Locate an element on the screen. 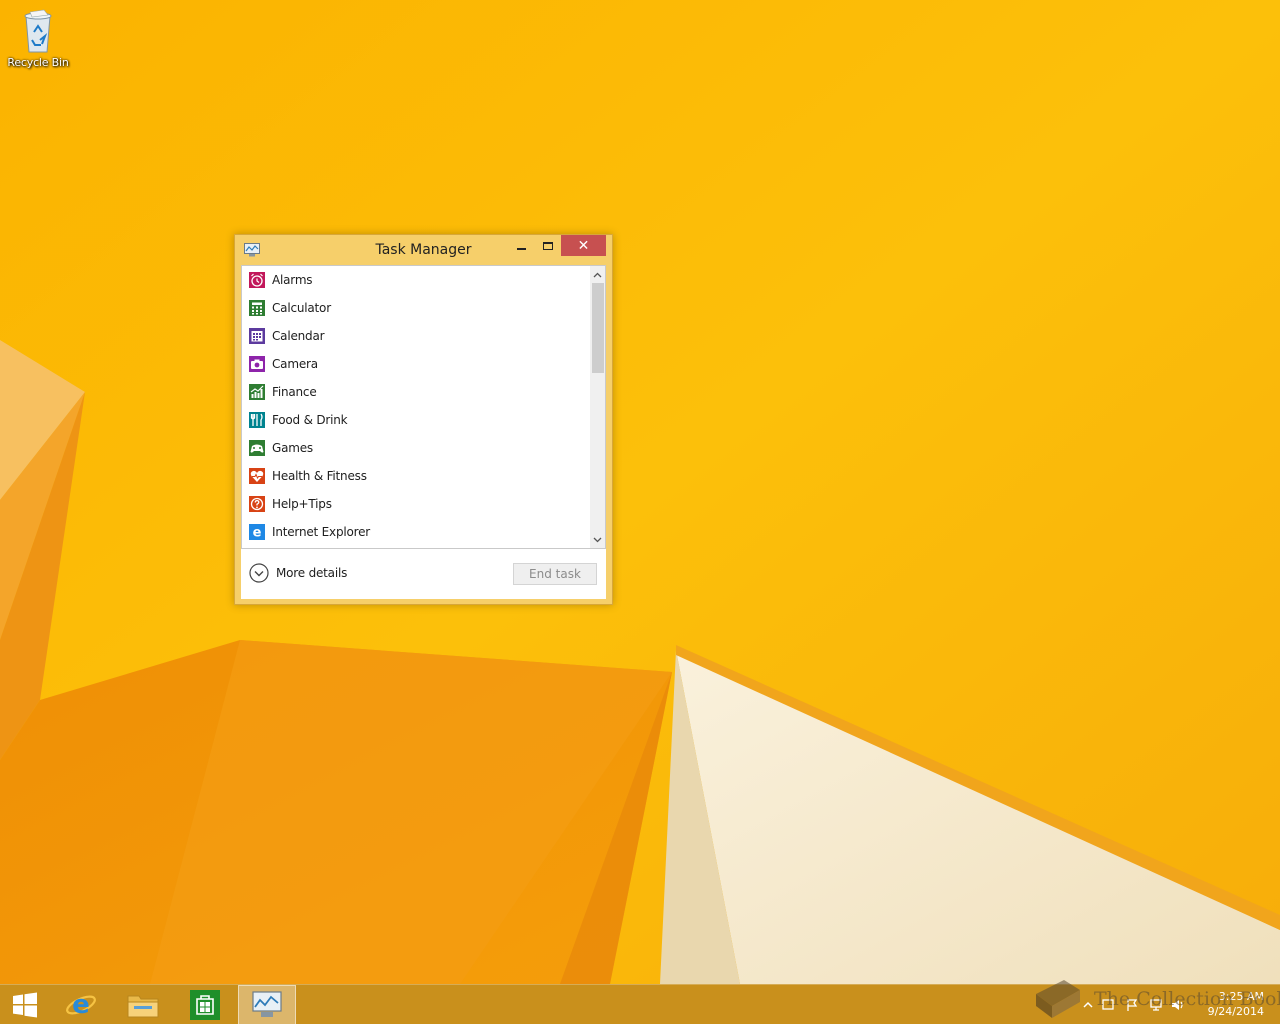 The width and height of the screenshot is (1280, 1024). more-details-button: More details is located at coordinates (298, 573).